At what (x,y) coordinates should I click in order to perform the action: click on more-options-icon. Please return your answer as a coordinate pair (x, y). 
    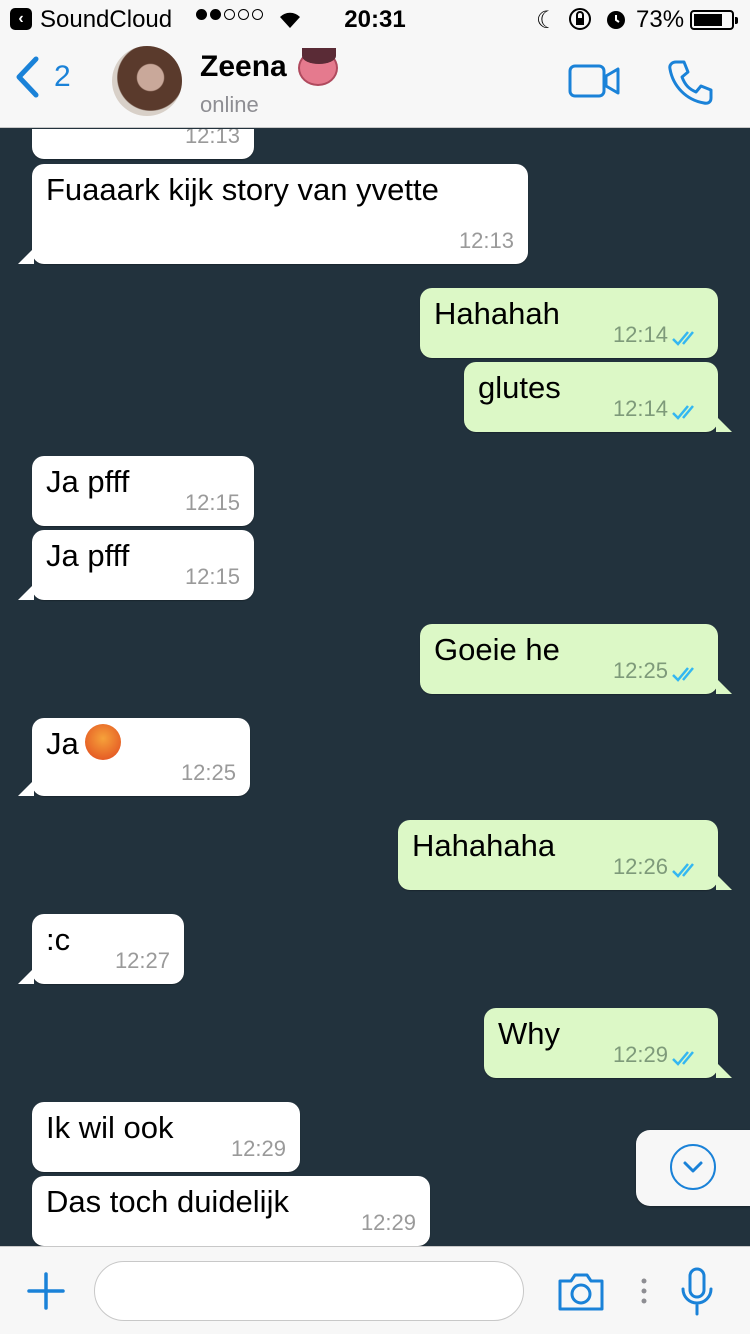
    Looking at the image, I should click on (644, 1291).